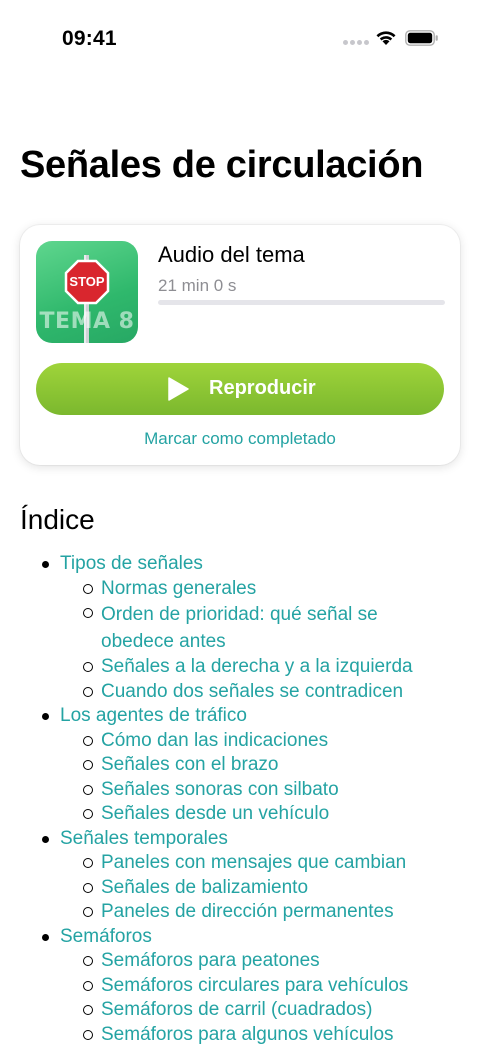  Describe the element at coordinates (131, 563) in the screenshot. I see `toc-link: Tipos de señales` at that location.